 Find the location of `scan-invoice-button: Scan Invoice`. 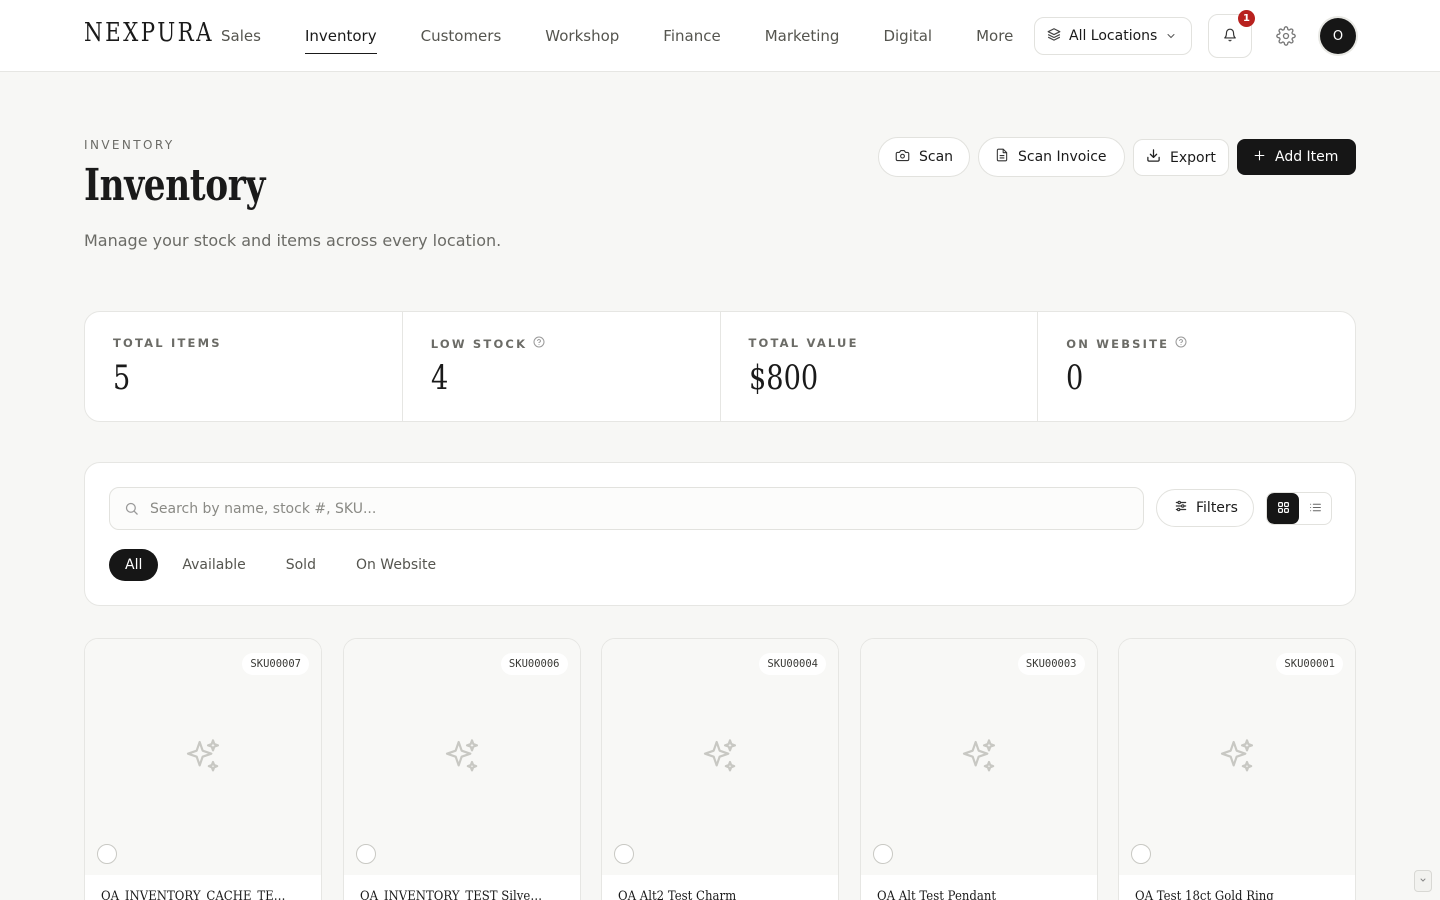

scan-invoice-button: Scan Invoice is located at coordinates (1051, 157).